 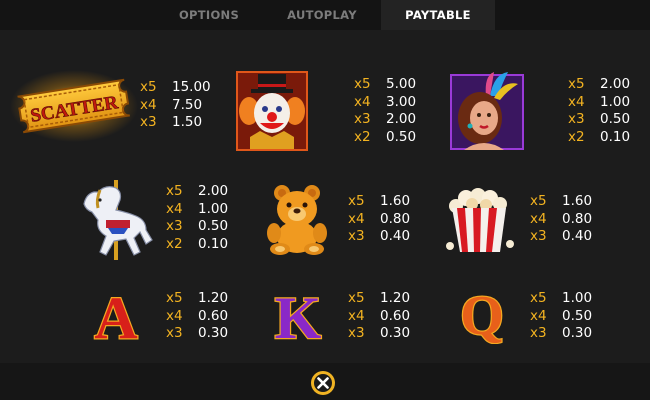 I want to click on scatter-ticket-icon: SCATTER, so click(x=74, y=106).